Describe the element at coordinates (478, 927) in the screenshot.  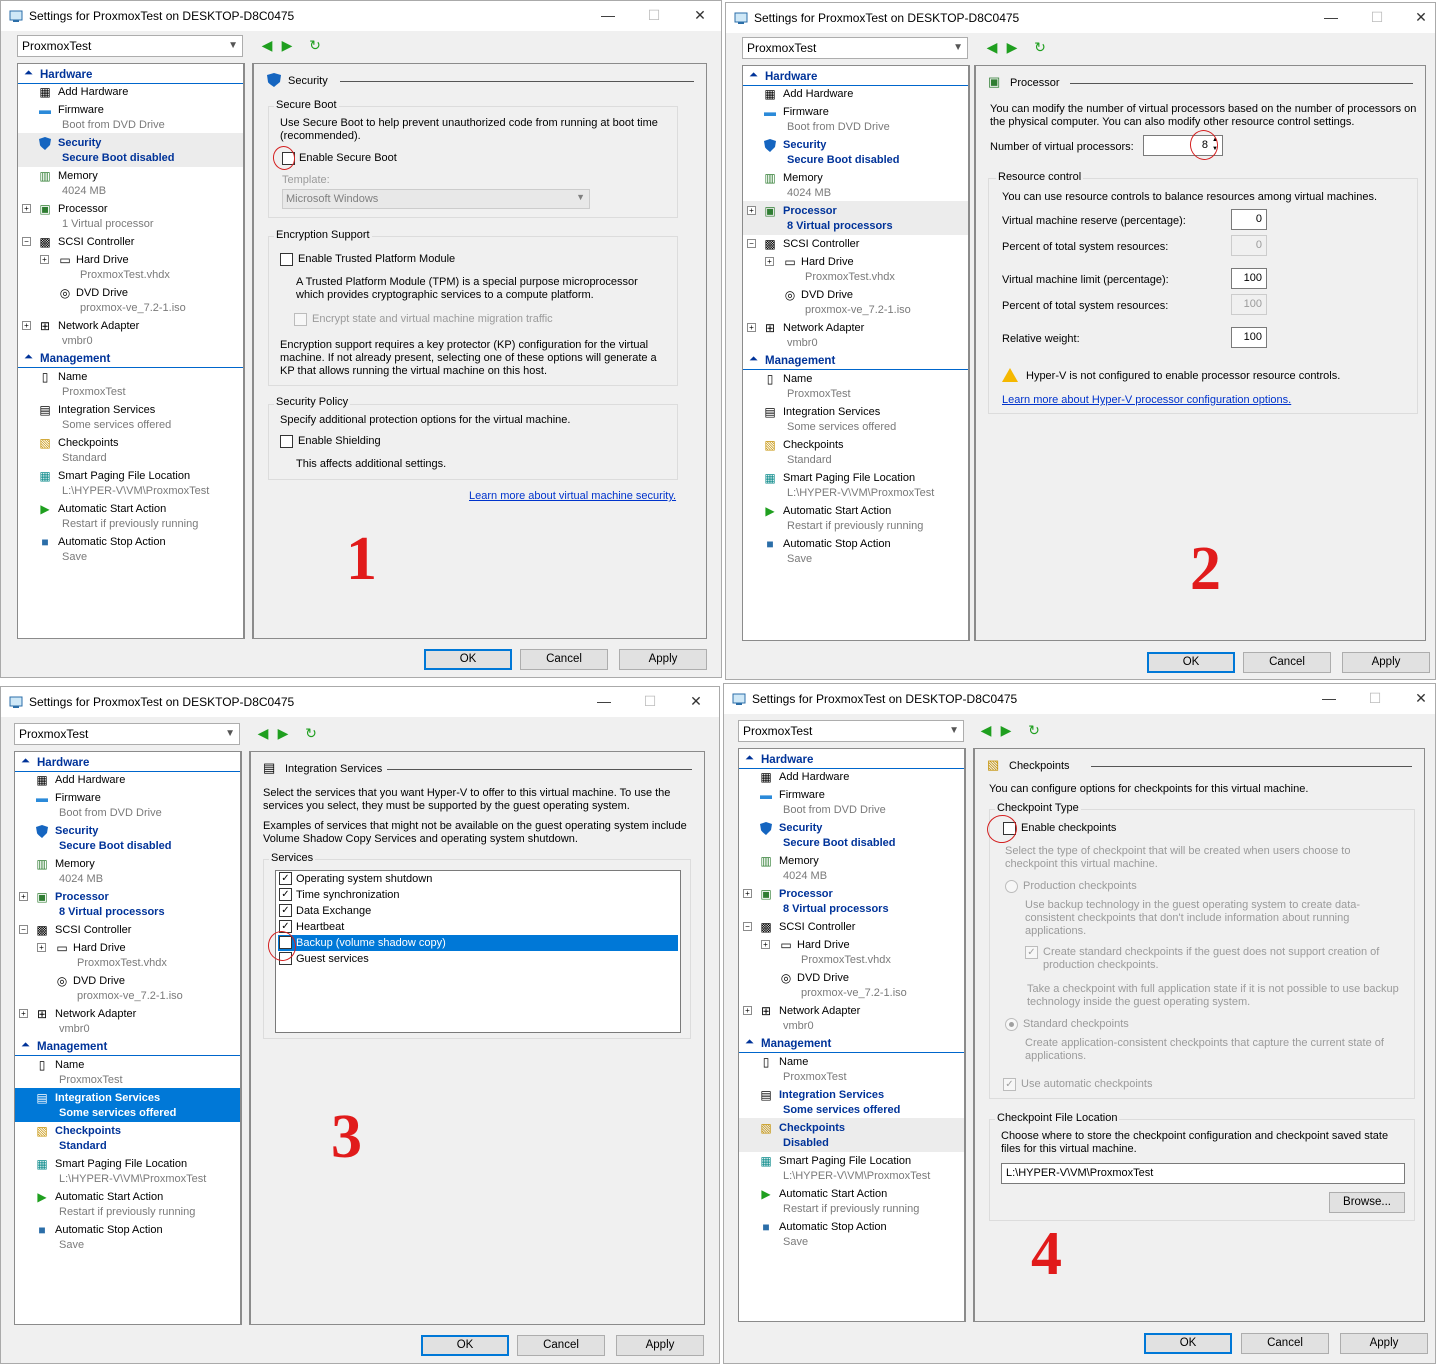
I see `service-item: ✓ Heartbeat` at that location.